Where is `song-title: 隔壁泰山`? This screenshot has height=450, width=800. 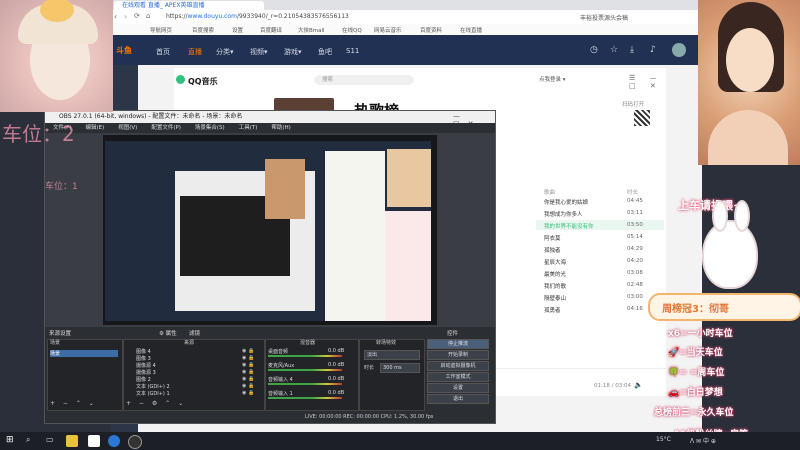
song-title: 隔壁泰山 is located at coordinates (555, 298).